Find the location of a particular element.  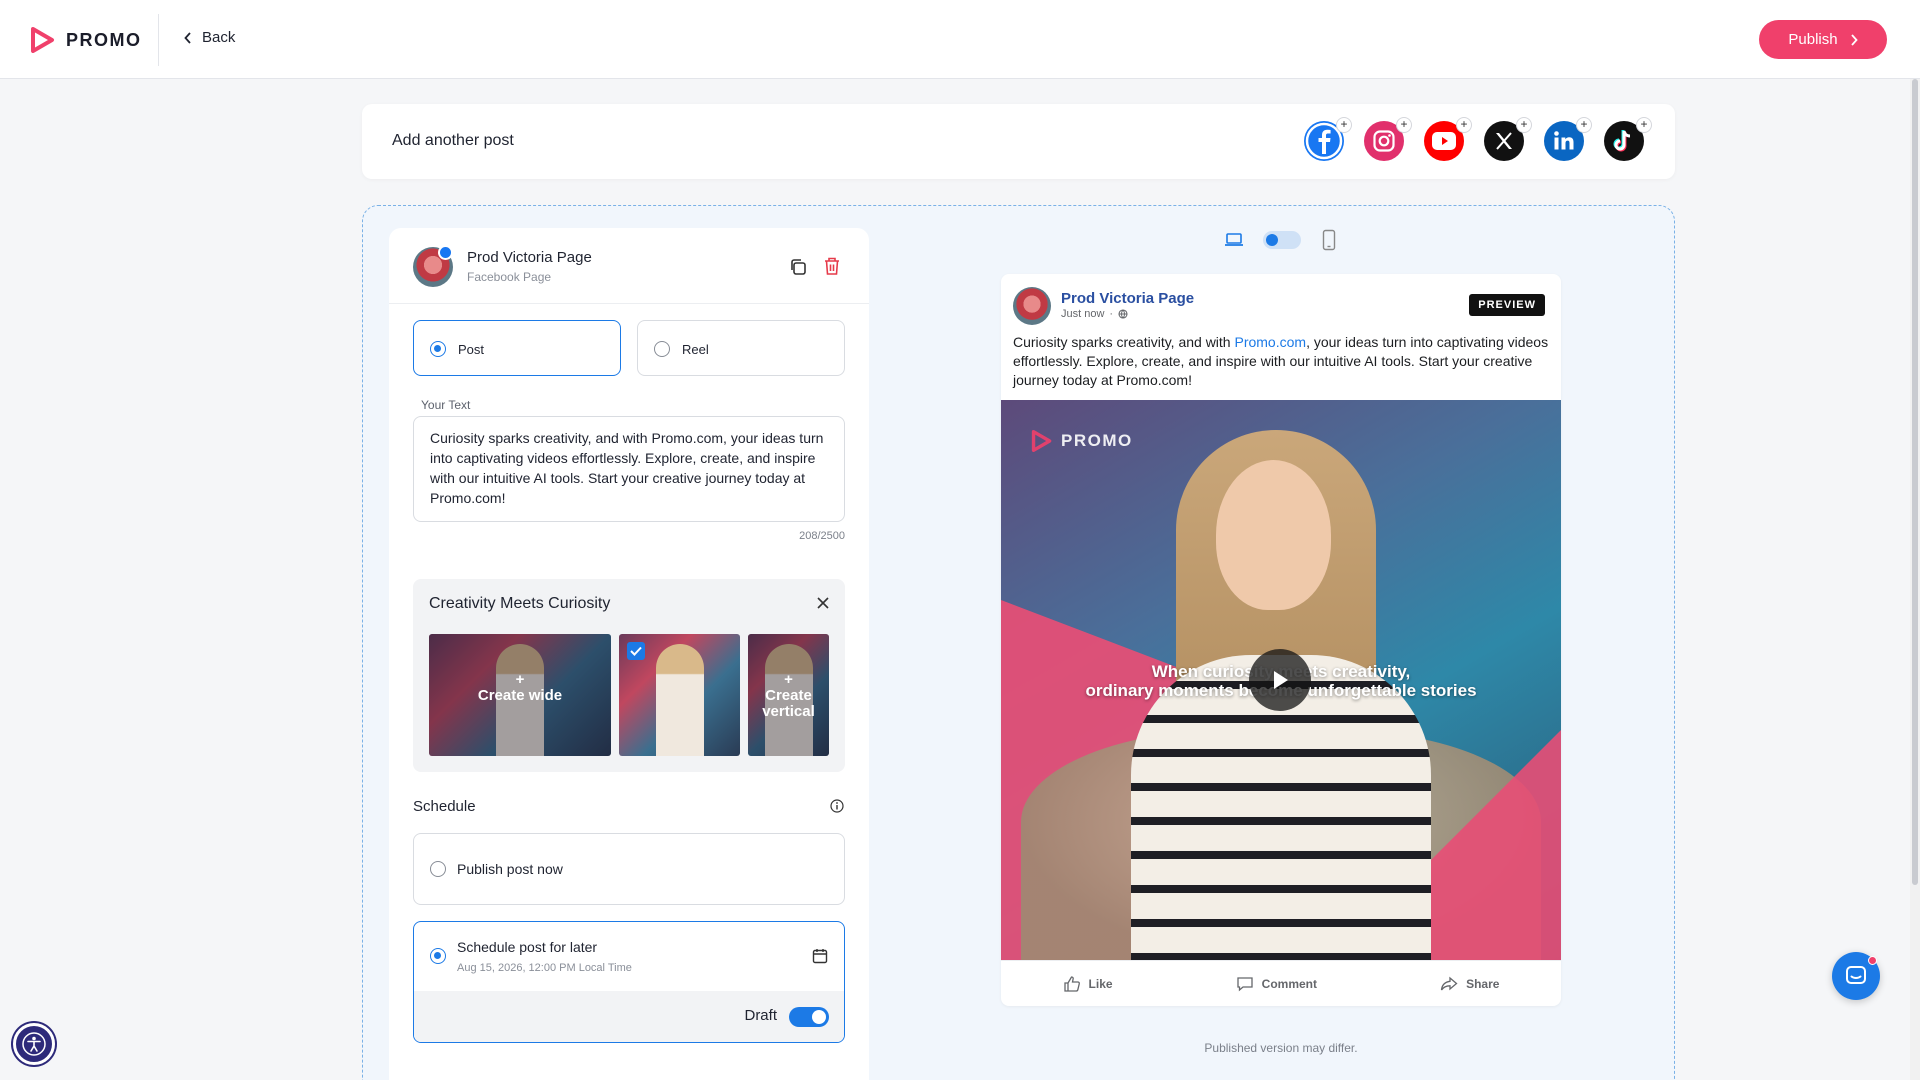

create-vertical-thumb: + Create vertical is located at coordinates (788, 695).